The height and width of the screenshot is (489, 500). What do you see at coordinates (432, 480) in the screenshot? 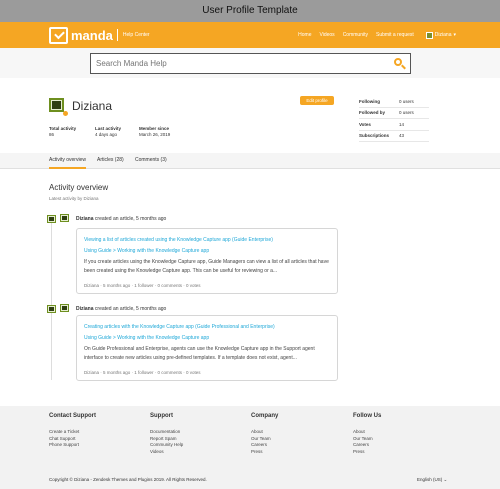
I see `language-selector: English (US) ⌄` at bounding box center [432, 480].